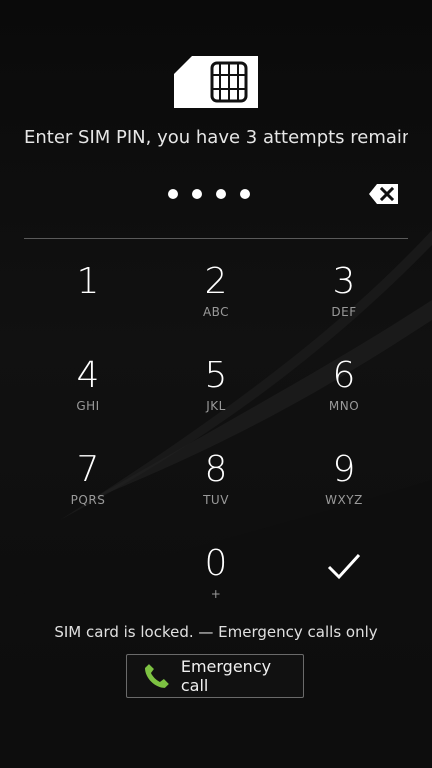 The image size is (432, 768). I want to click on key-digit: 8, so click(216, 469).